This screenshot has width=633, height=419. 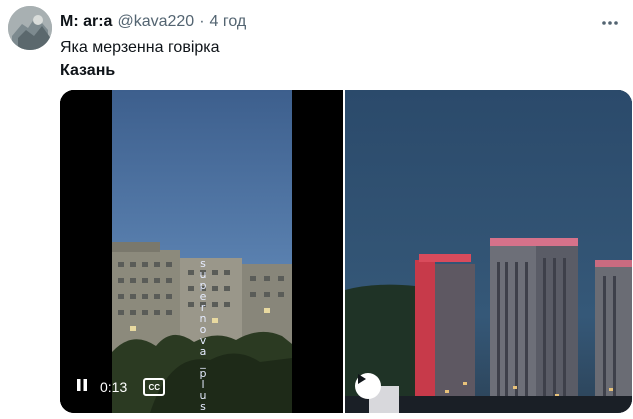 What do you see at coordinates (362, 379) in the screenshot?
I see `play-icon` at bounding box center [362, 379].